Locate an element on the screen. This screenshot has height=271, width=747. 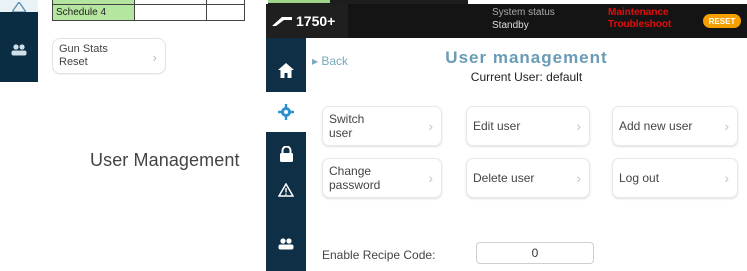
page-title: User management is located at coordinates (526, 57).